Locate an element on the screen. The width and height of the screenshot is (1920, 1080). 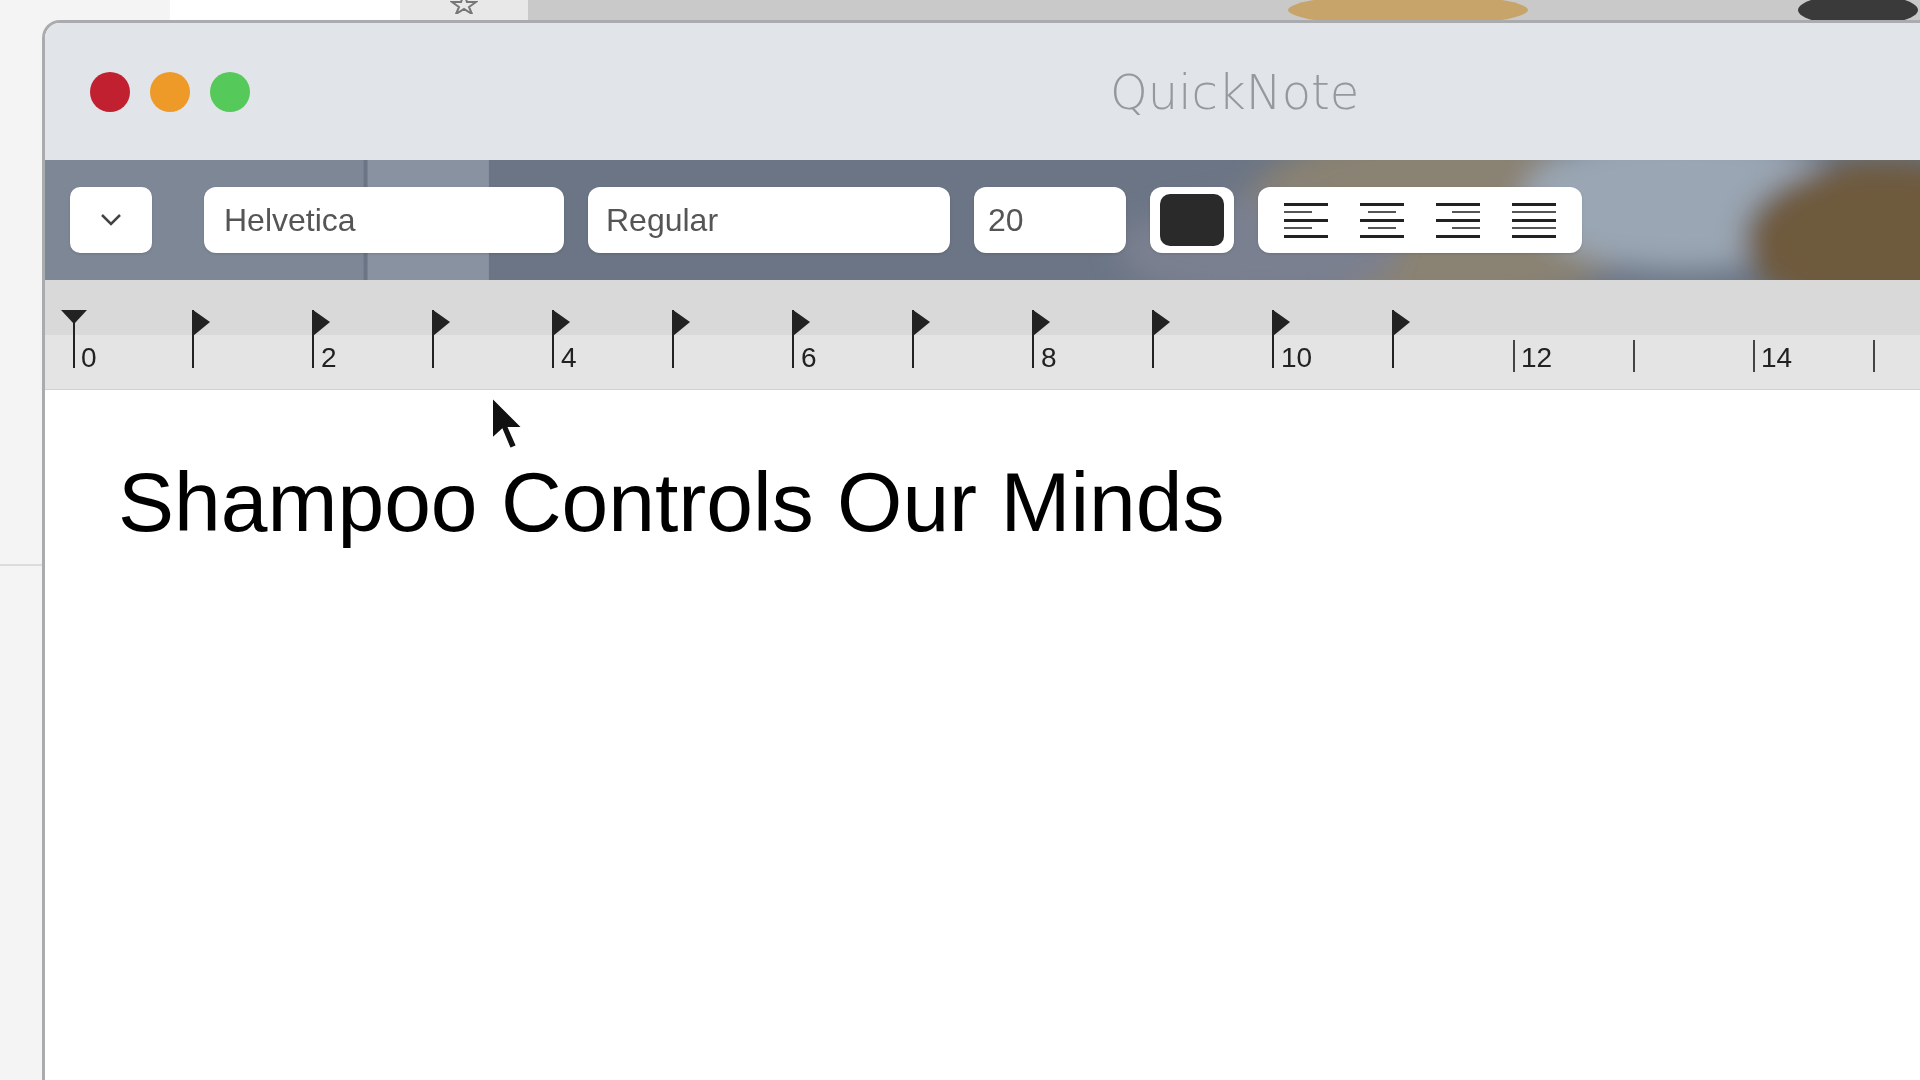
font-size-field: 20 is located at coordinates (1050, 220).